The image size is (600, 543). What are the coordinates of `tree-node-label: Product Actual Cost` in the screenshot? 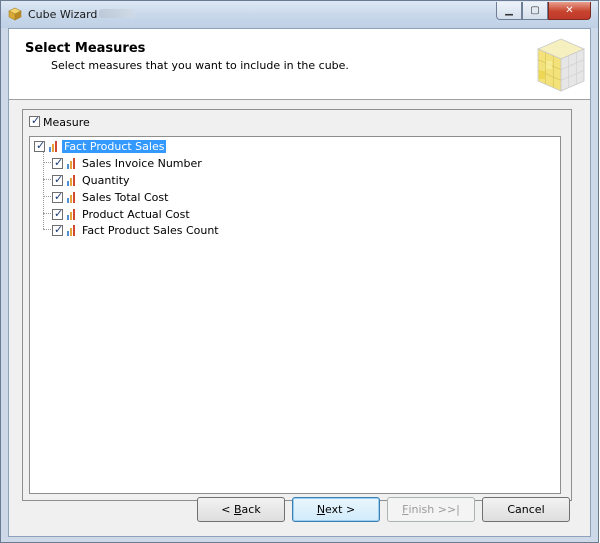 It's located at (136, 214).